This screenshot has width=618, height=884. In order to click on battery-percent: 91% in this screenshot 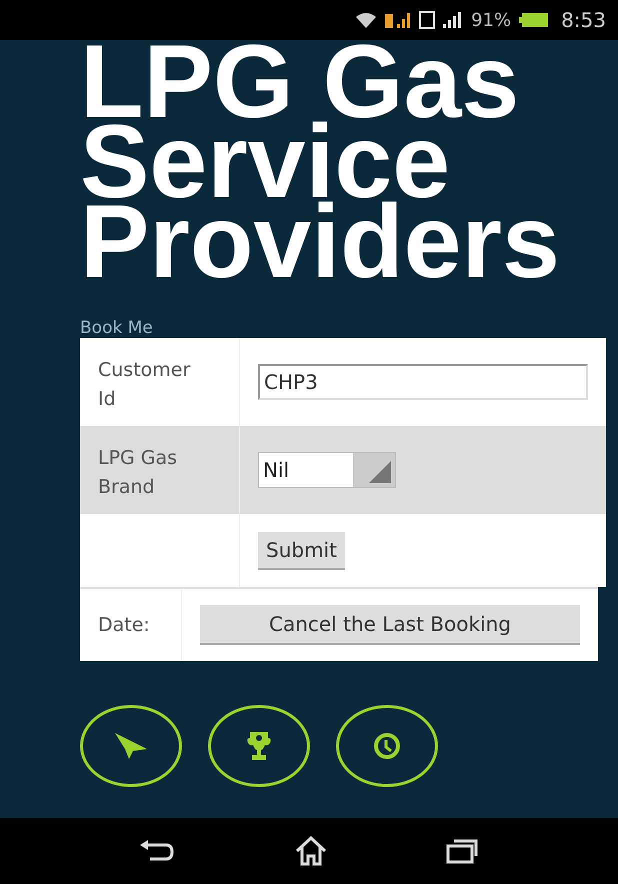, I will do `click(491, 20)`.